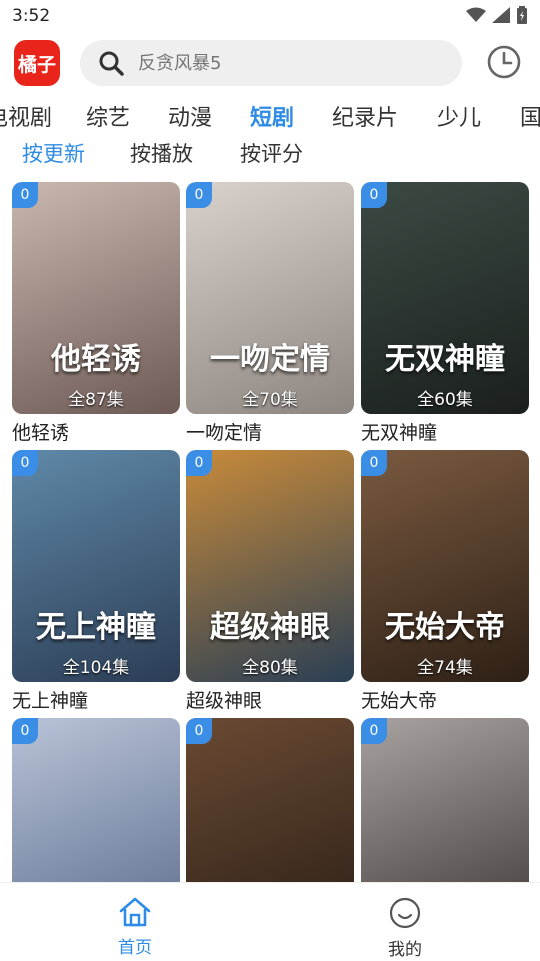 The image size is (540, 961). I want to click on episode-count: 全80集, so click(270, 668).